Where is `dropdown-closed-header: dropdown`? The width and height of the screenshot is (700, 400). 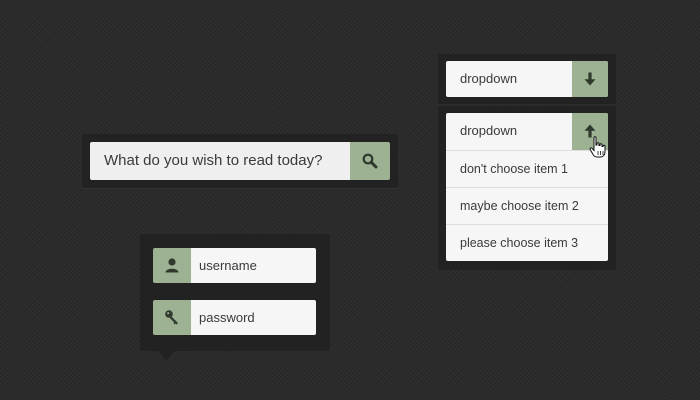
dropdown-closed-header: dropdown is located at coordinates (527, 79).